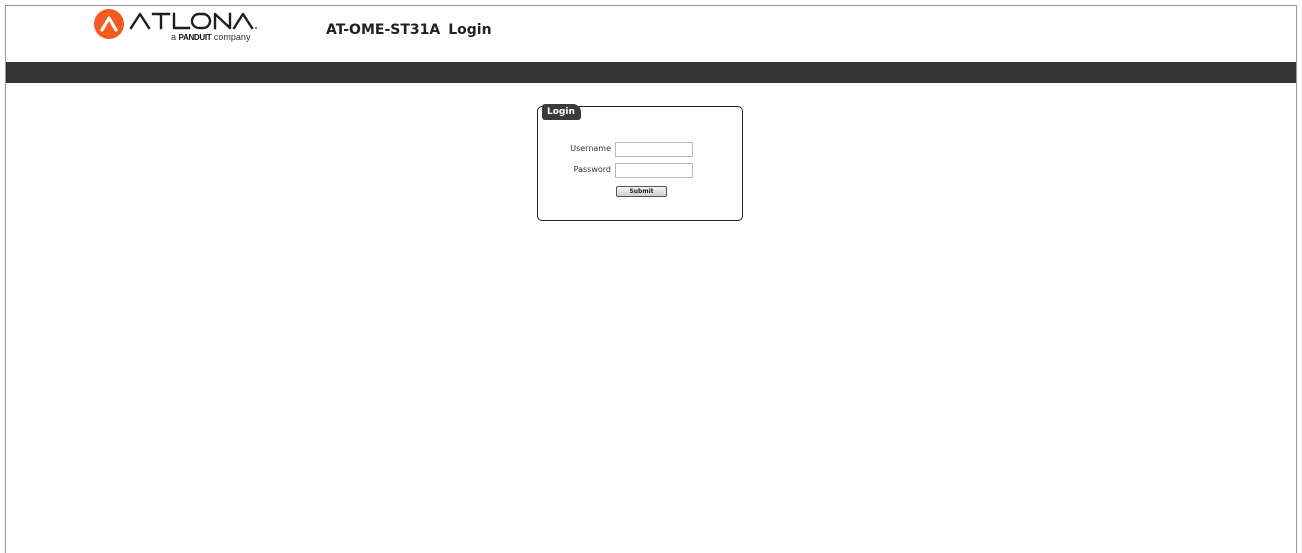 The height and width of the screenshot is (553, 1302). What do you see at coordinates (640, 162) in the screenshot?
I see `login-panel: Login Username Password Submit` at bounding box center [640, 162].